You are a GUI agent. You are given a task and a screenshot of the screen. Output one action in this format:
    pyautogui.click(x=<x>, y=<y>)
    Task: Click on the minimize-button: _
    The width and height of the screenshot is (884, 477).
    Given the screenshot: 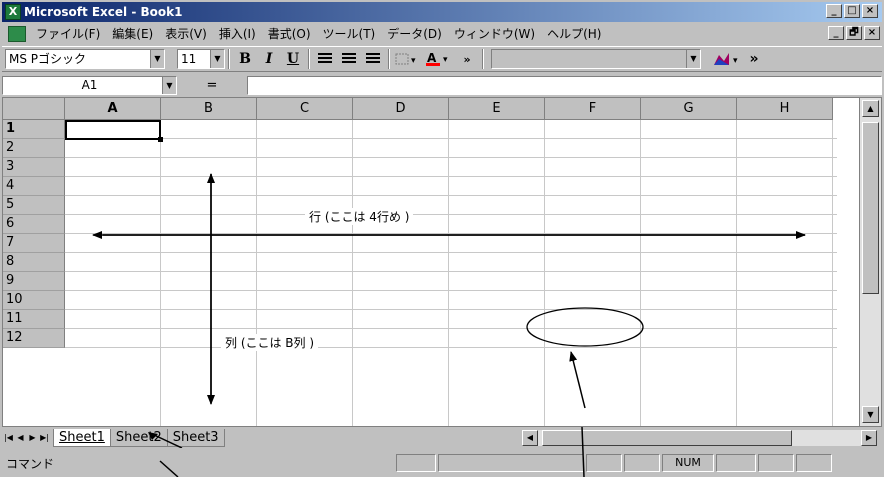 What is the action you would take?
    pyautogui.click(x=834, y=11)
    